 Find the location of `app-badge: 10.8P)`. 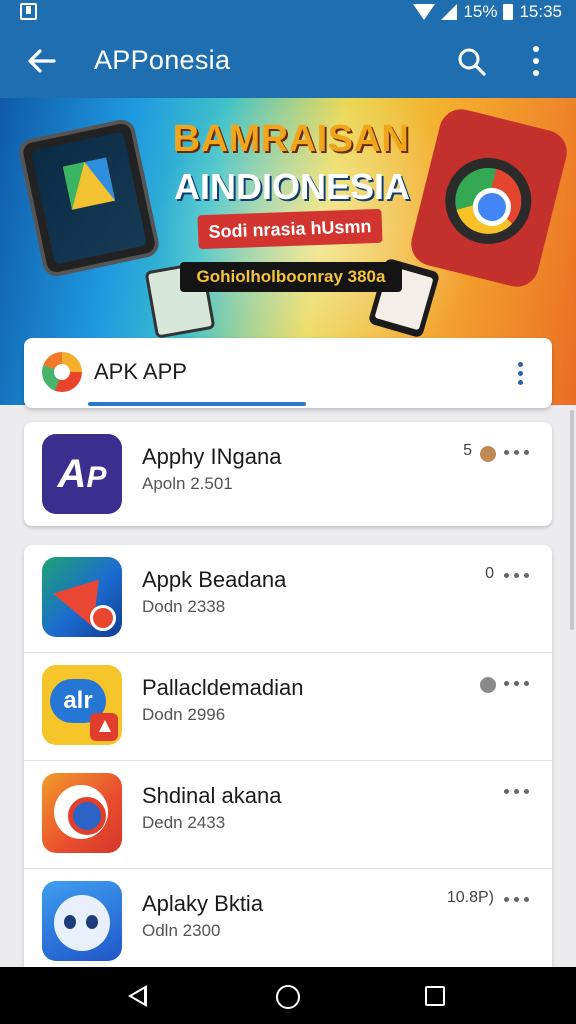

app-badge: 10.8P) is located at coordinates (470, 897).